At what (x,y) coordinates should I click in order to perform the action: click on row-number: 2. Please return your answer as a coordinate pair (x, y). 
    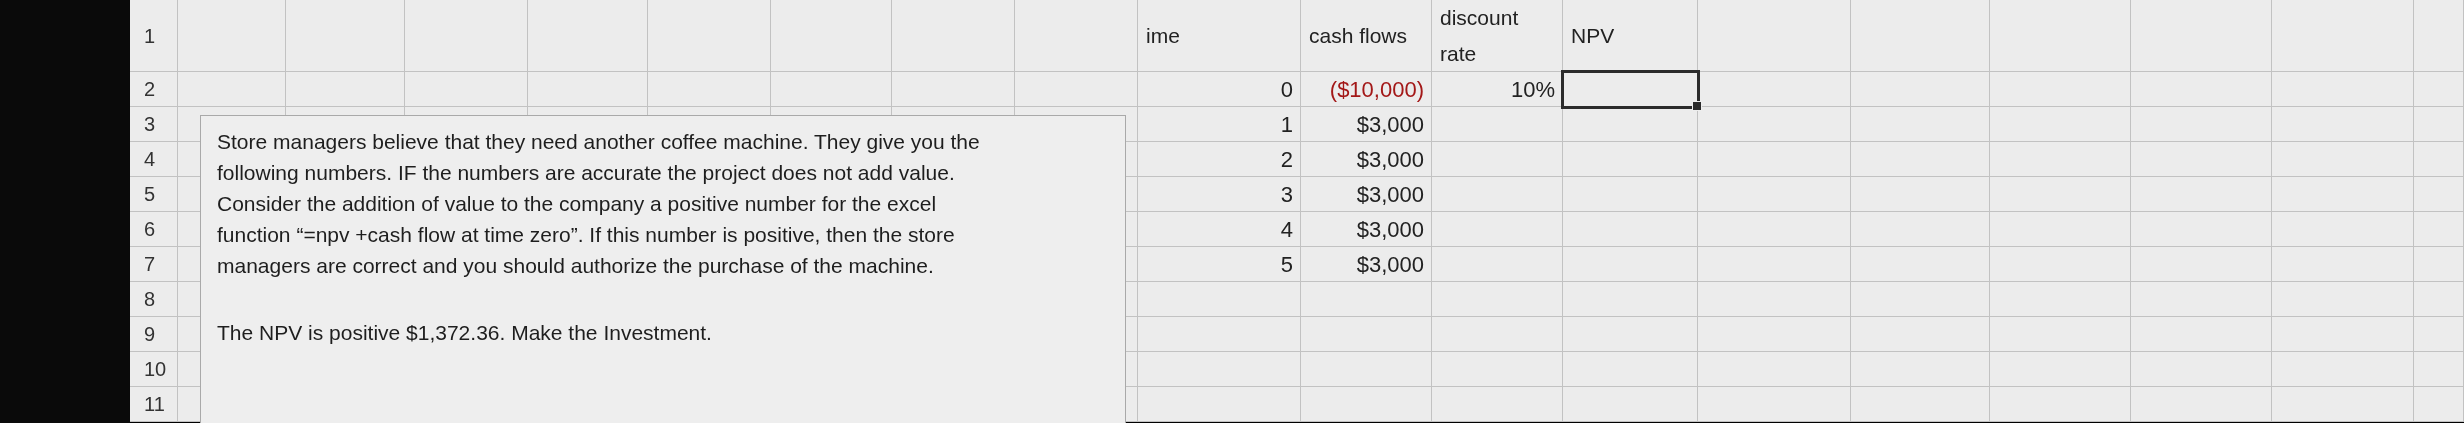
    Looking at the image, I should click on (143, 89).